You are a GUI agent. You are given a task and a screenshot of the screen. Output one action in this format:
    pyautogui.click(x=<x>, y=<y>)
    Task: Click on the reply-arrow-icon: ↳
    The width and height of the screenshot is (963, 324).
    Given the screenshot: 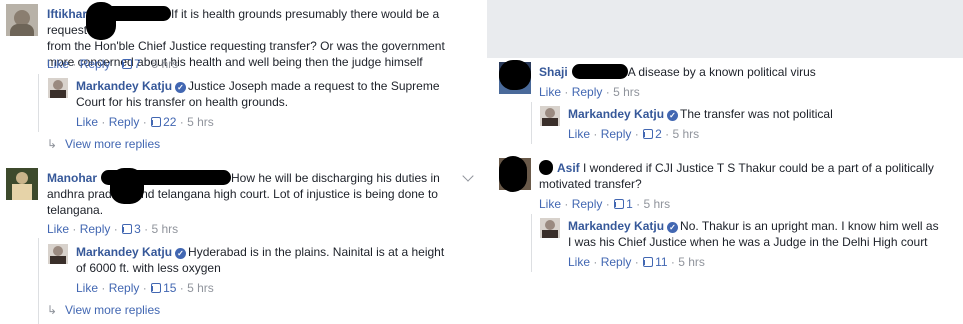 What is the action you would take?
    pyautogui.click(x=52, y=310)
    